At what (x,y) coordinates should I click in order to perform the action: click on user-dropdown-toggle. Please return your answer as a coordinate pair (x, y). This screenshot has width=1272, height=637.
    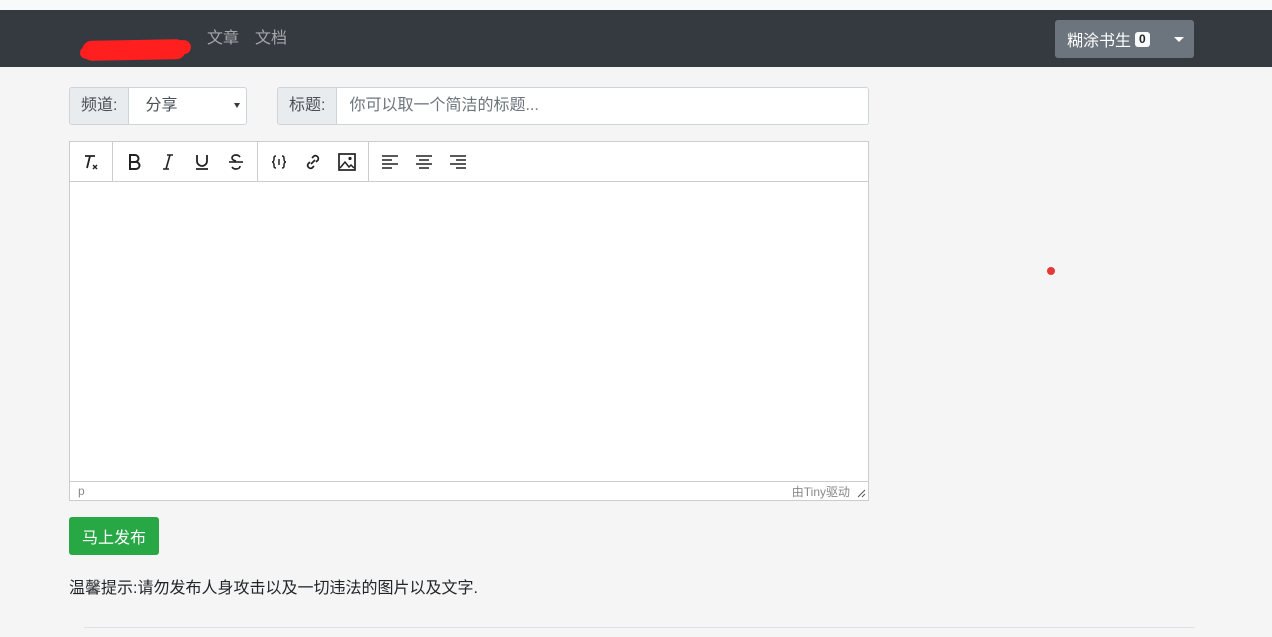
    Looking at the image, I should click on (1178, 39).